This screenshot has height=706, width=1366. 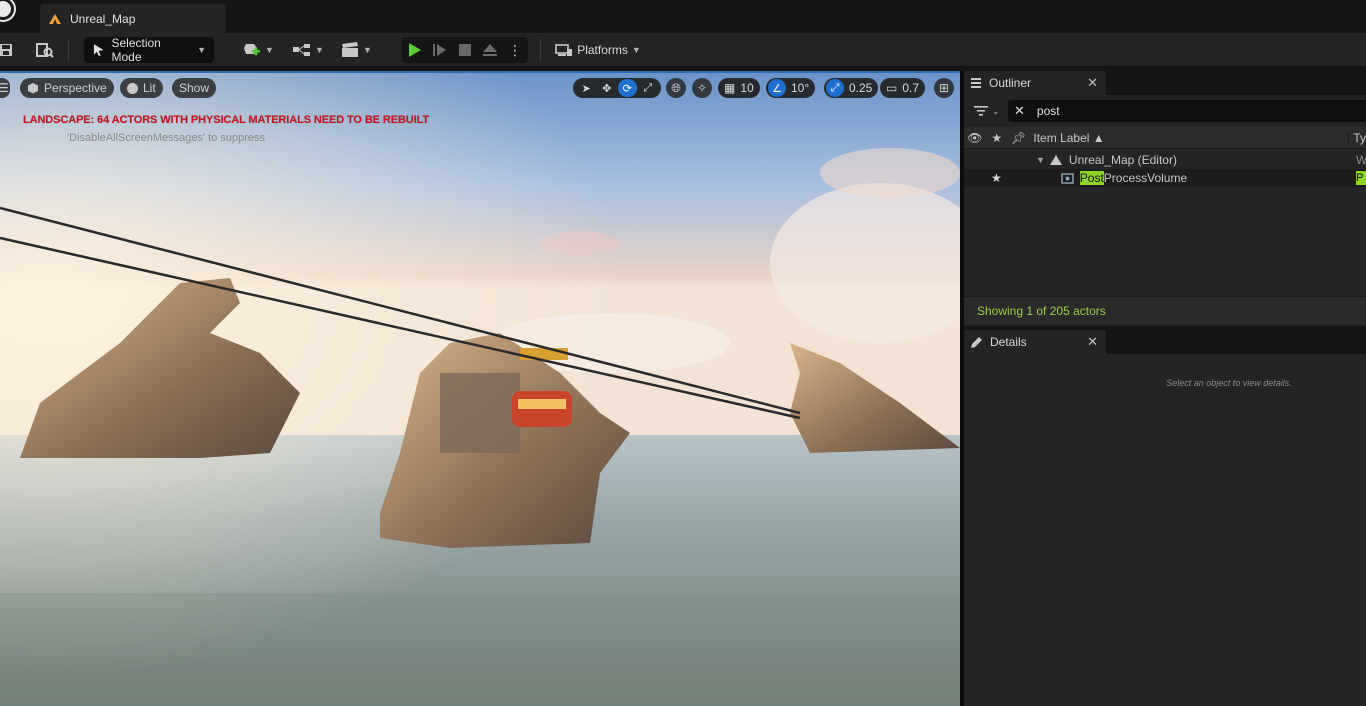 I want to click on outliner-header: 👁︎ ★ 📌︎ Item Label ▲ Ty, so click(x=1165, y=138).